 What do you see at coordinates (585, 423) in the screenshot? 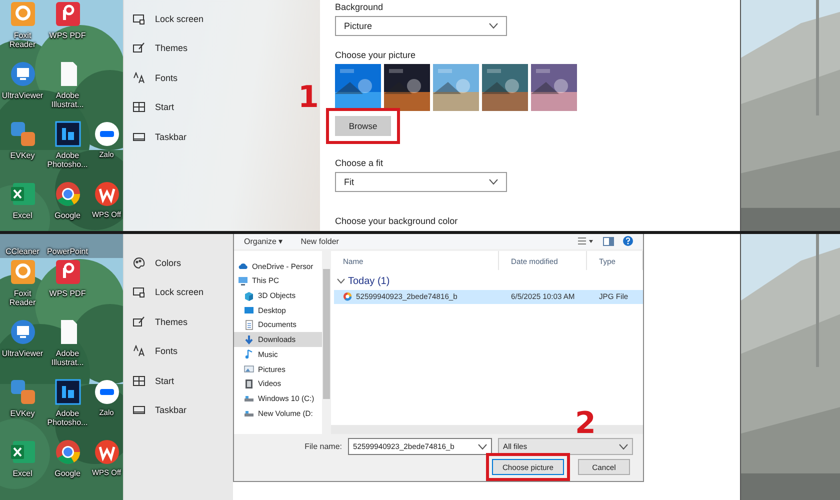
I see `step-number: 2` at bounding box center [585, 423].